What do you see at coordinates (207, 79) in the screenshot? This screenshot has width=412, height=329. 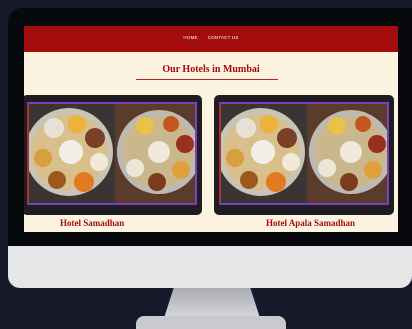 I see `title-underline` at bounding box center [207, 79].